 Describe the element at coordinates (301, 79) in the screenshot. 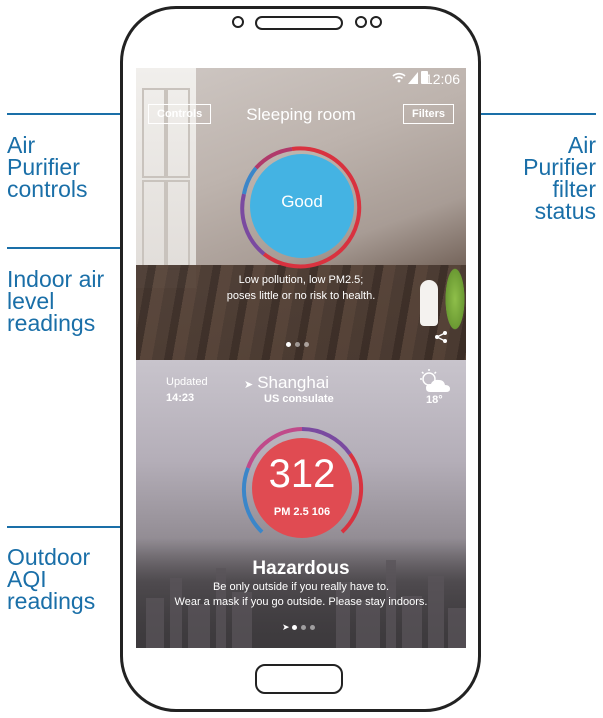

I see `status-bar: 12:06` at that location.